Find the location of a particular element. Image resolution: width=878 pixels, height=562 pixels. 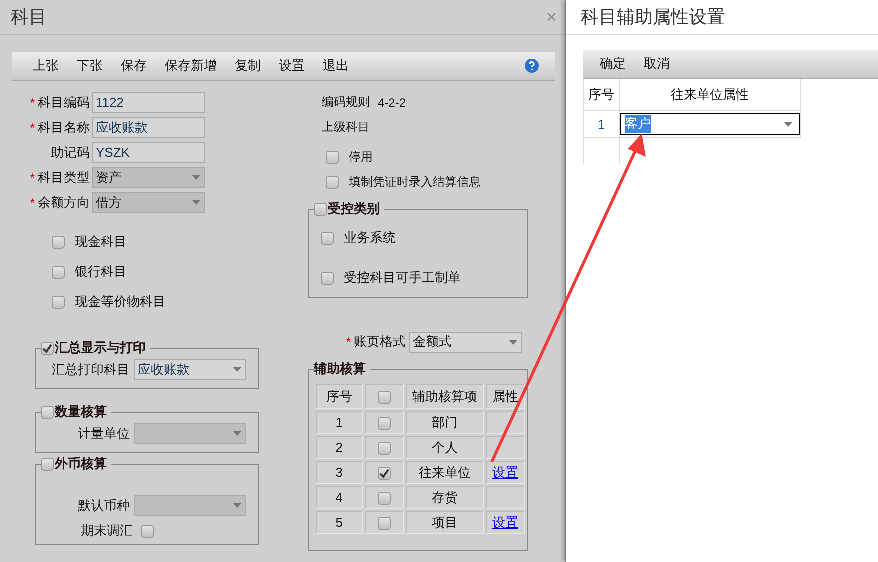

column-header: 属性 is located at coordinates (505, 396).